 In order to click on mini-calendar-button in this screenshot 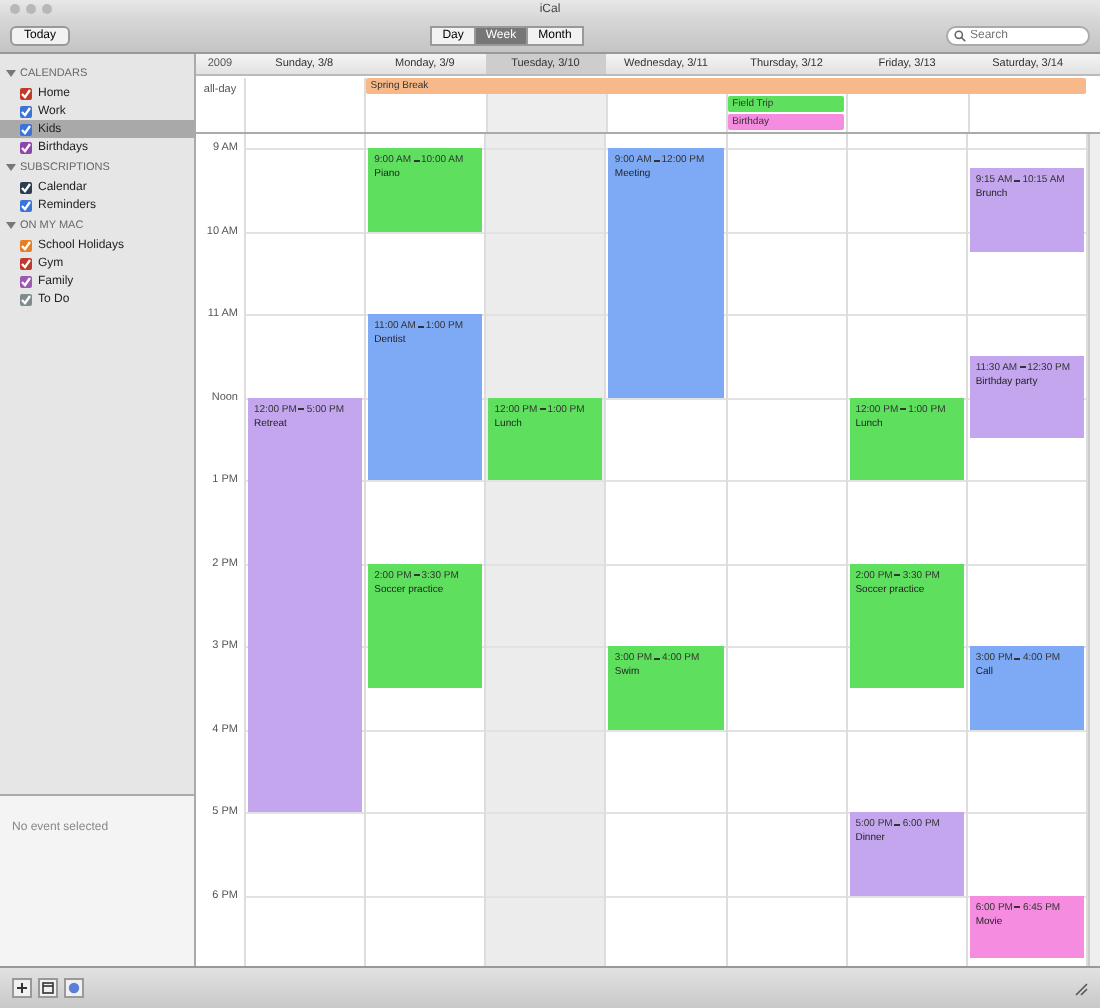, I will do `click(48, 988)`.